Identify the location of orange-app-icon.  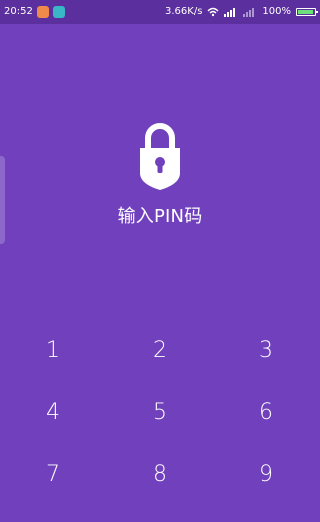
(42, 12).